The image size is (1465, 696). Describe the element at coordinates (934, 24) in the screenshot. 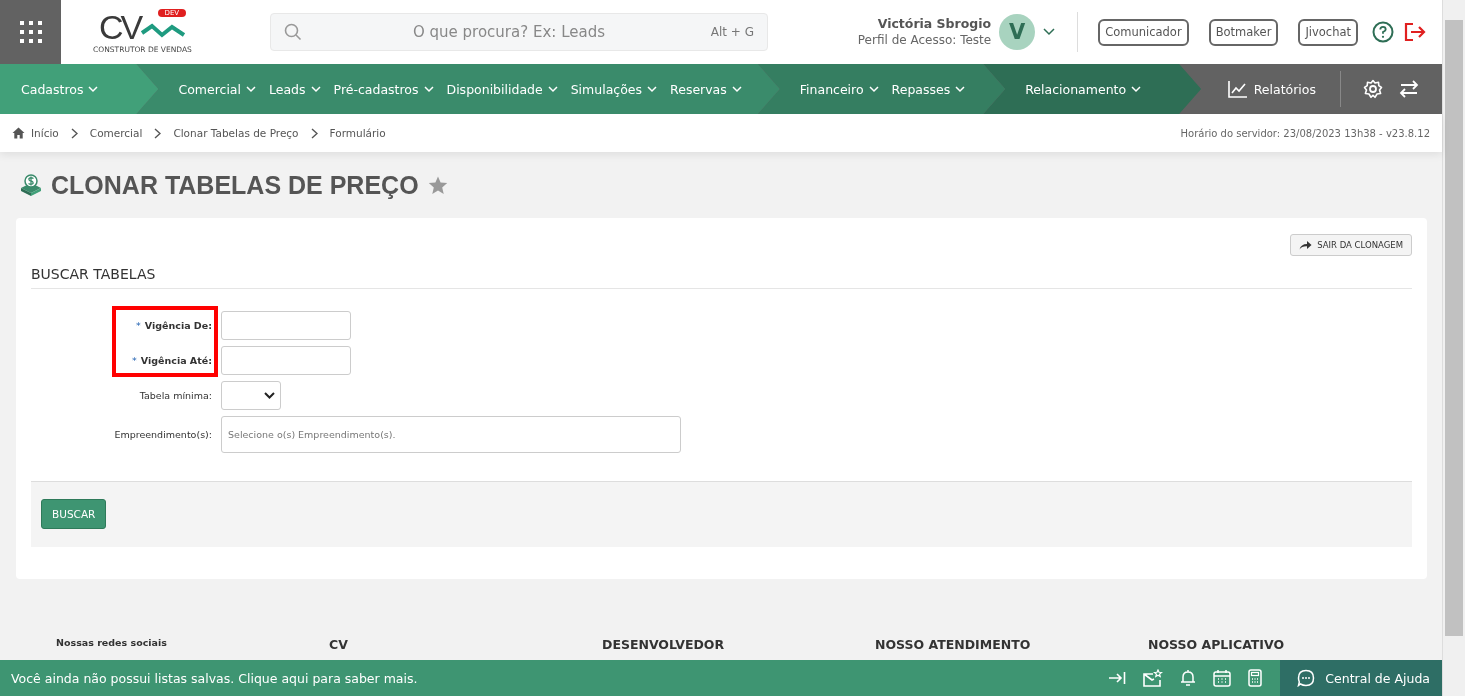

I see `user-name: Victória Sbrogio` at that location.